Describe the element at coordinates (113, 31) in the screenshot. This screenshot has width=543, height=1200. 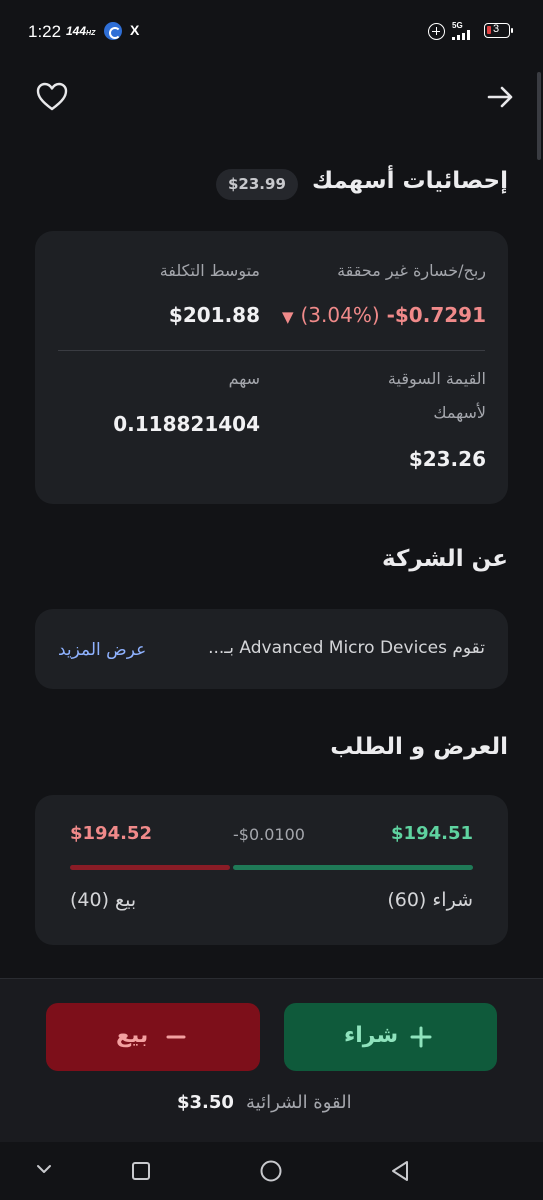
I see `app-notification-icon` at that location.